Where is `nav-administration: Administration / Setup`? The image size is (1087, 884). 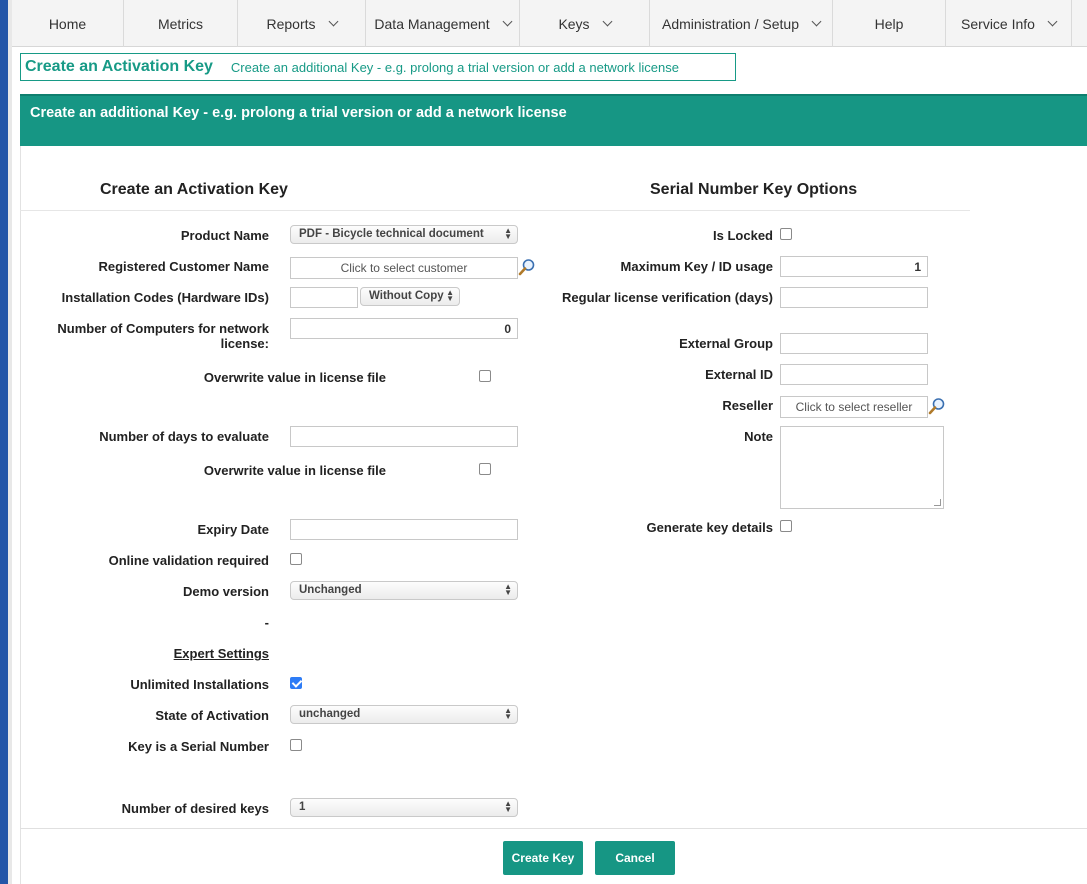 nav-administration: Administration / Setup is located at coordinates (741, 23).